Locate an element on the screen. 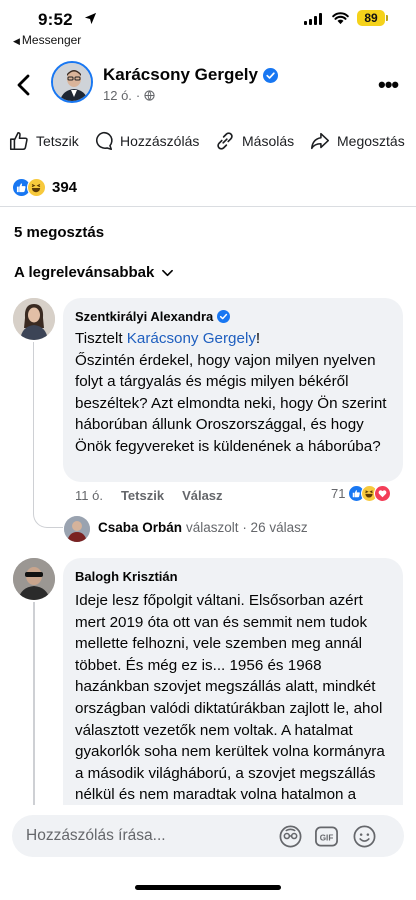 This screenshot has height=900, width=416. thumbs-up-icon is located at coordinates (18, 141).